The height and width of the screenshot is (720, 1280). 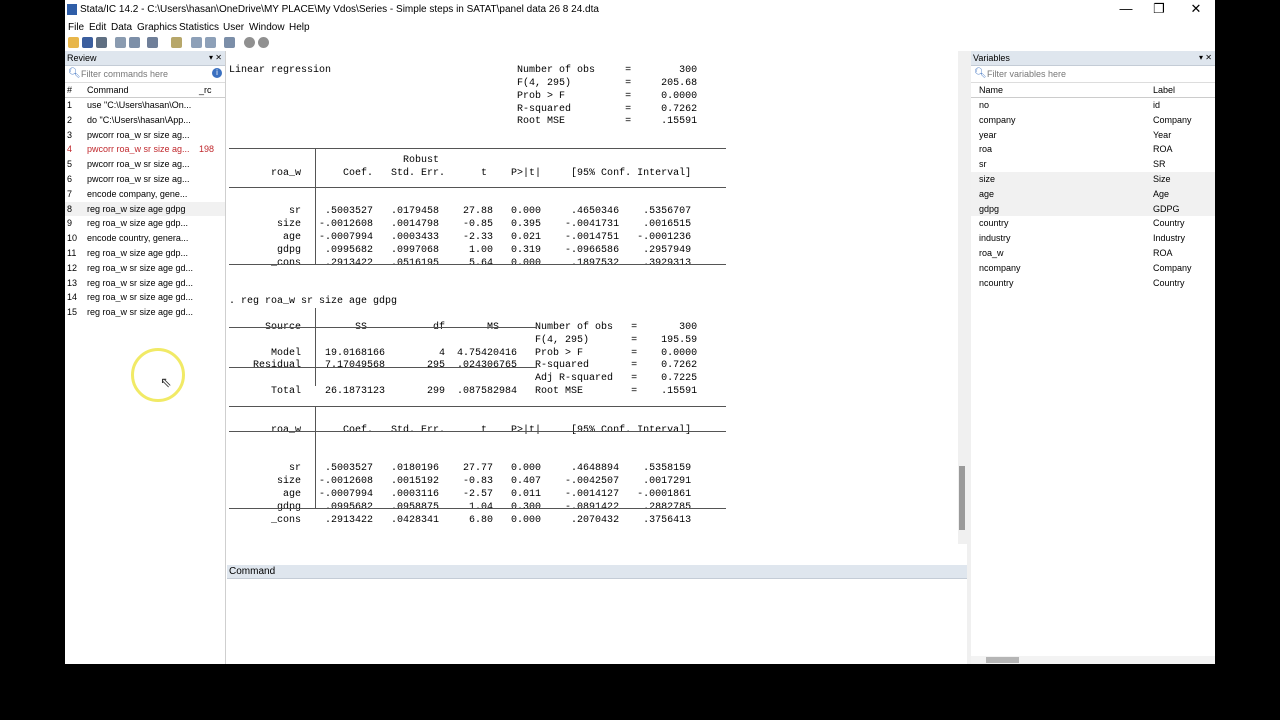 I want to click on review-row-number: 14, so click(x=72, y=297).